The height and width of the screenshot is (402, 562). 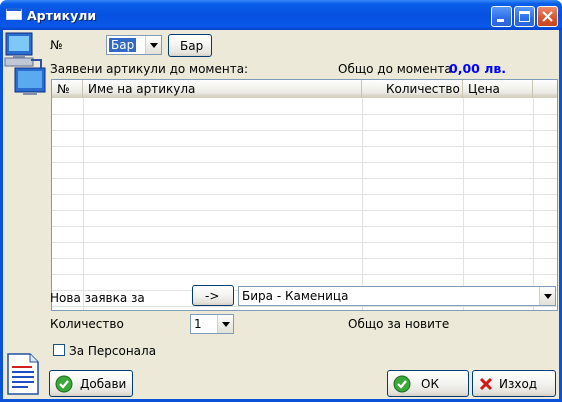 I want to click on red-x-icon, so click(x=486, y=384).